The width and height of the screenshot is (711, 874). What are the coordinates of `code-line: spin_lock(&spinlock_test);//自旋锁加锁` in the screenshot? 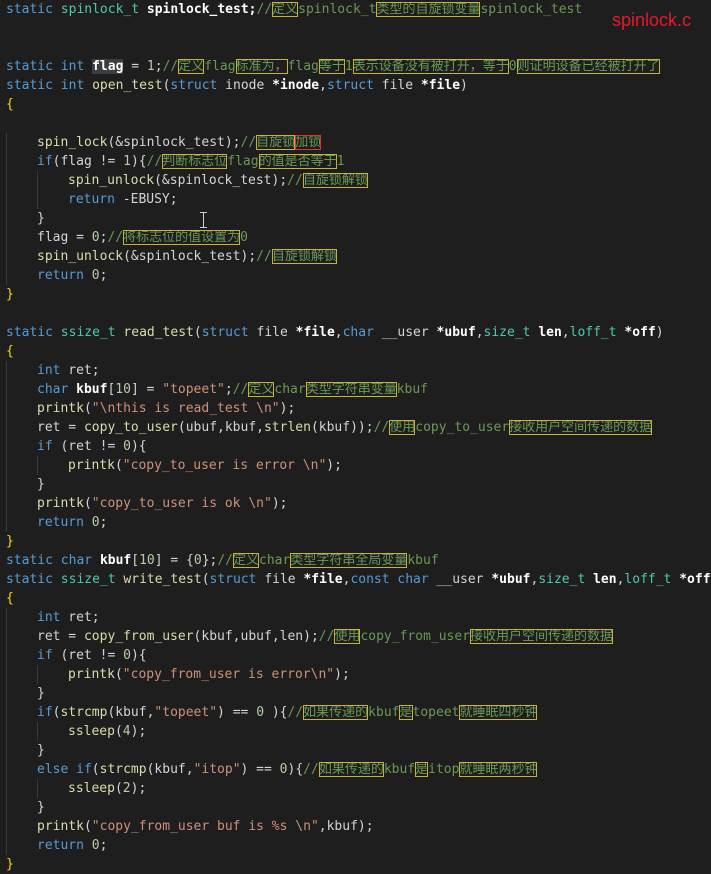 It's located at (160, 142).